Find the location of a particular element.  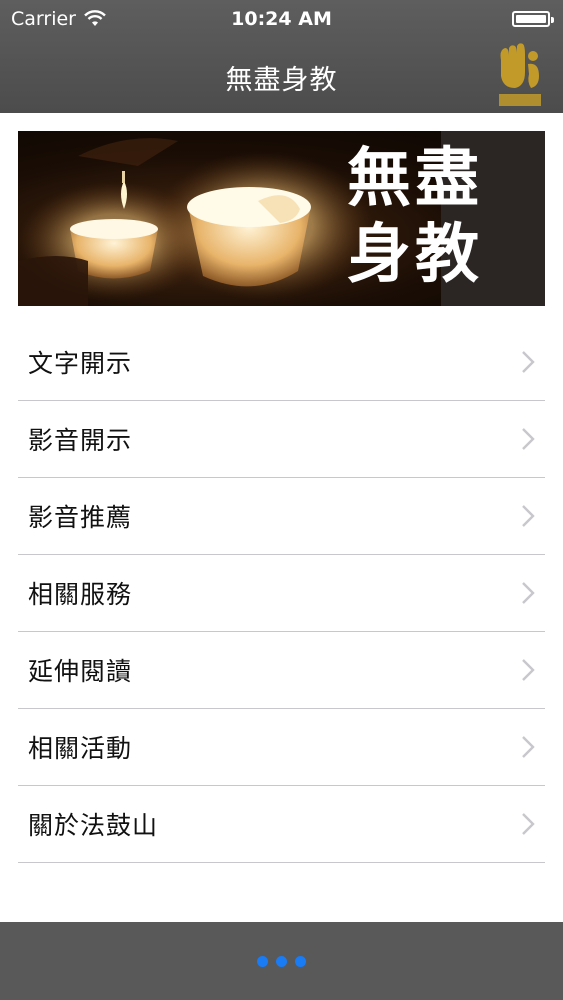

menu-item-related-events: 相關活動 is located at coordinates (281, 747).